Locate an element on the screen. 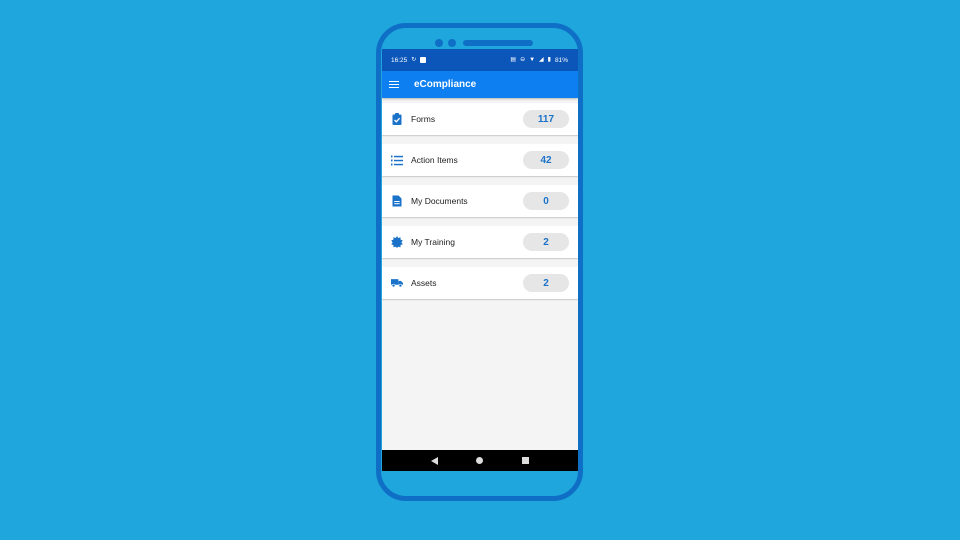  list-item-label: Action Items is located at coordinates (434, 160).